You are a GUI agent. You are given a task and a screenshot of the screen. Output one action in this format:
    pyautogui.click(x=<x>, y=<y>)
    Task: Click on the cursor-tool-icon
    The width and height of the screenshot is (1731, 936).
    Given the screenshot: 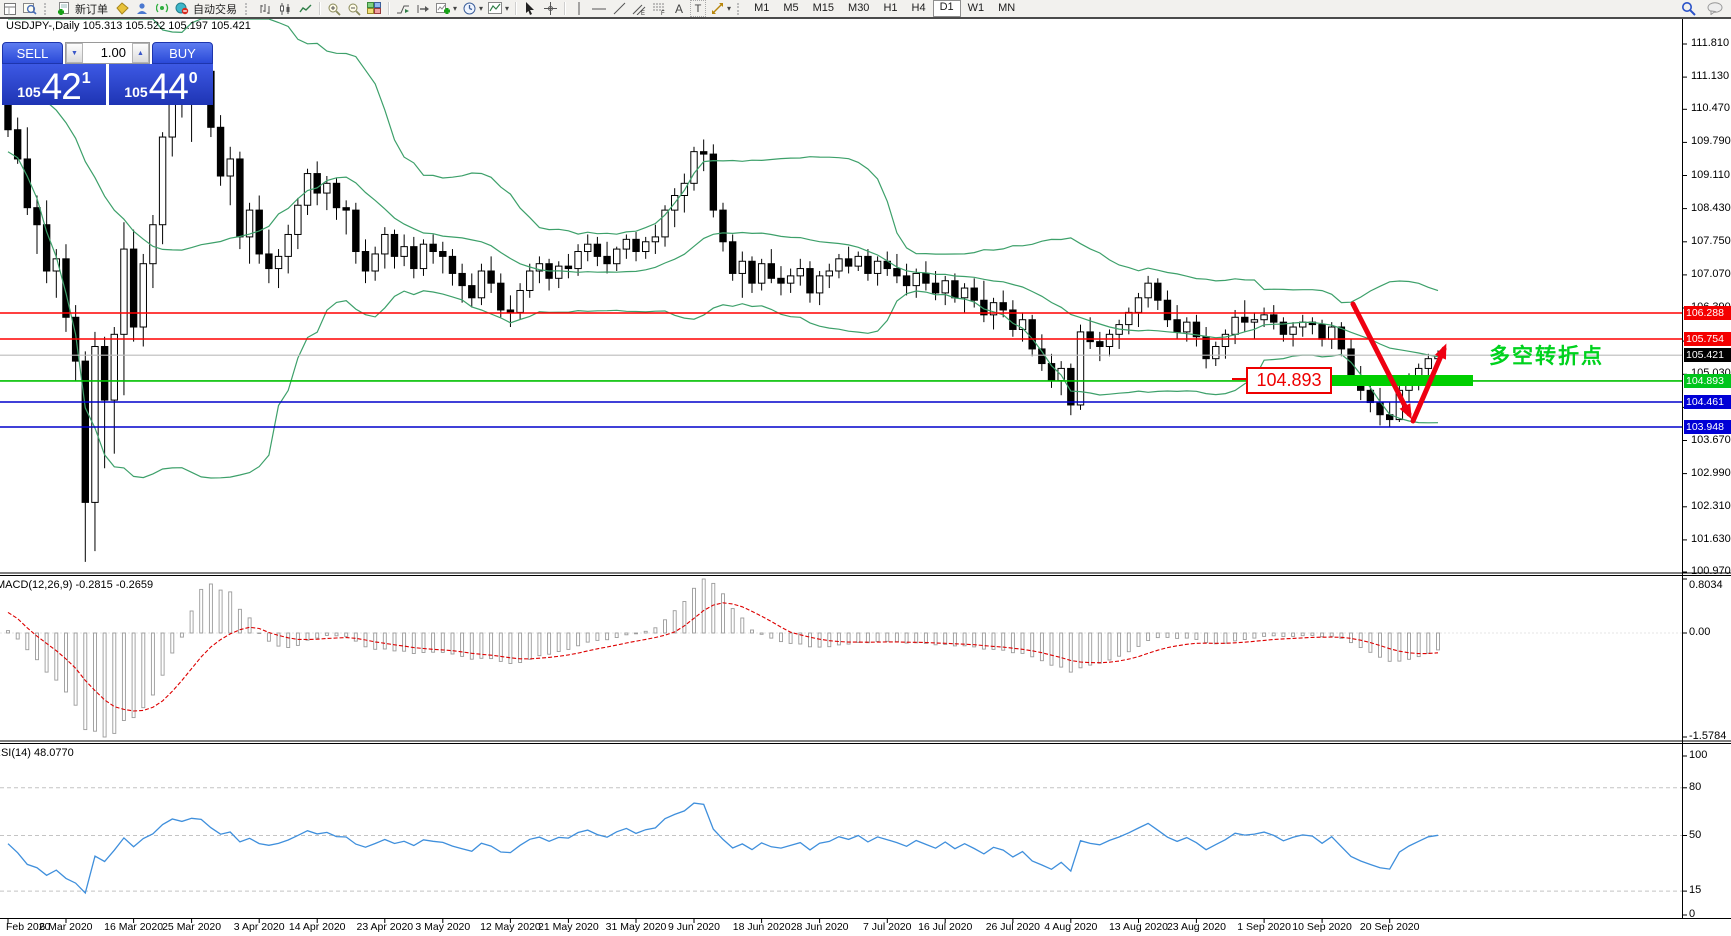 What is the action you would take?
    pyautogui.click(x=530, y=8)
    